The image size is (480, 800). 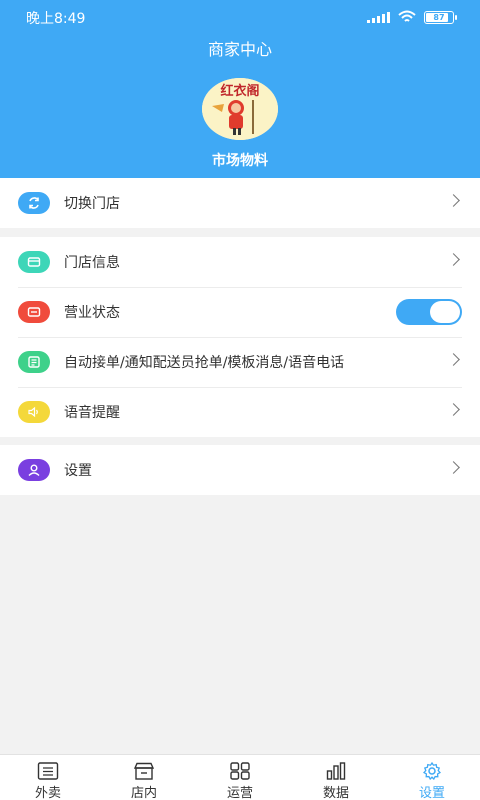 I want to click on tab-takeout: 外卖, so click(x=48, y=777).